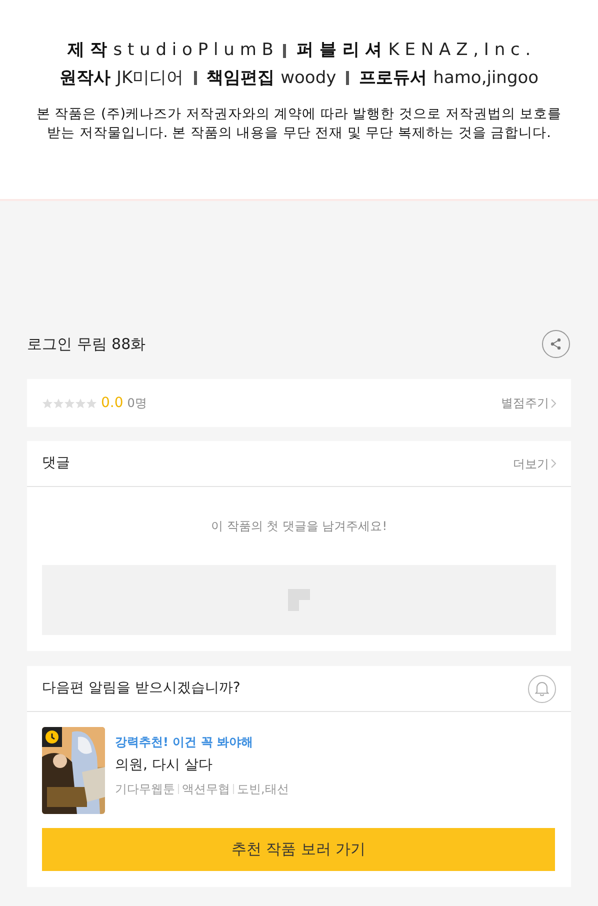 This screenshot has height=906, width=598. I want to click on credit-name: JK미디어, so click(150, 78).